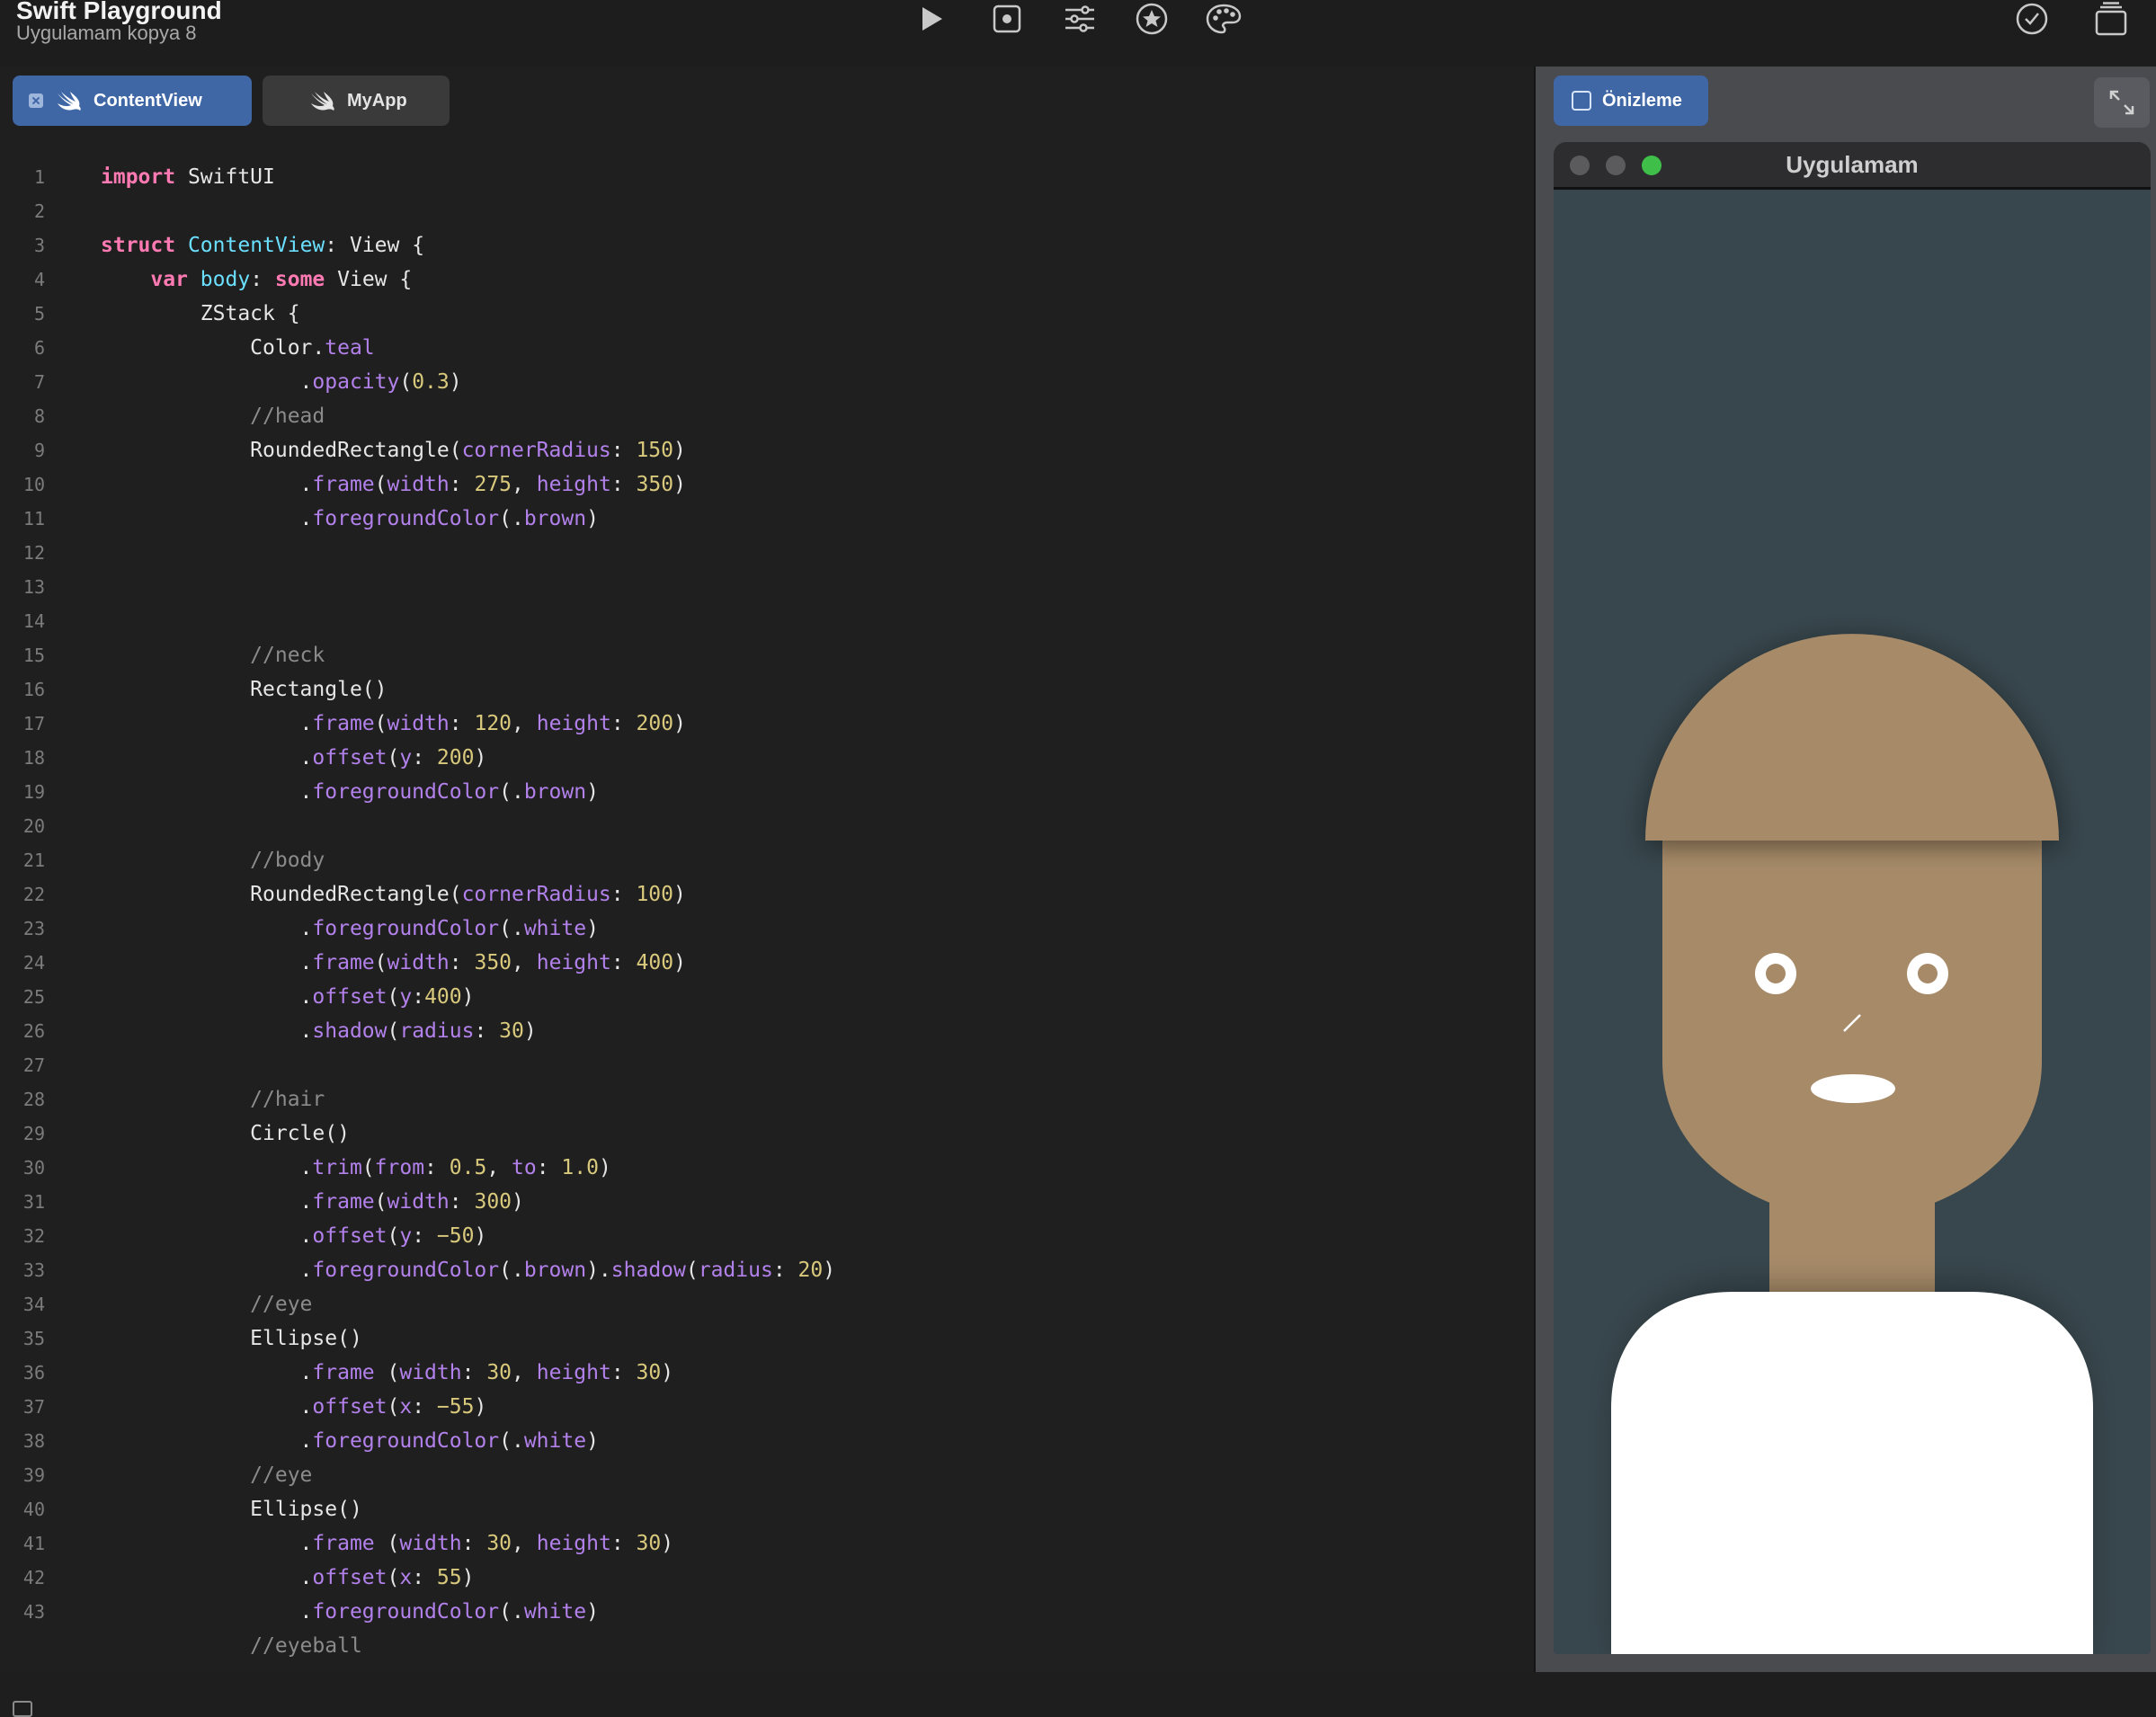  What do you see at coordinates (1853, 166) in the screenshot?
I see `window-titlebar: Uygulamam` at bounding box center [1853, 166].